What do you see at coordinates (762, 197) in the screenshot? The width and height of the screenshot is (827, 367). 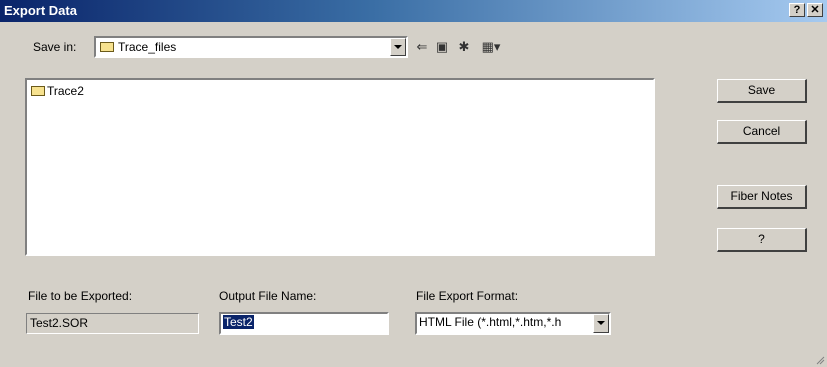 I see `fiber-notes-button: Fiber Notes` at bounding box center [762, 197].